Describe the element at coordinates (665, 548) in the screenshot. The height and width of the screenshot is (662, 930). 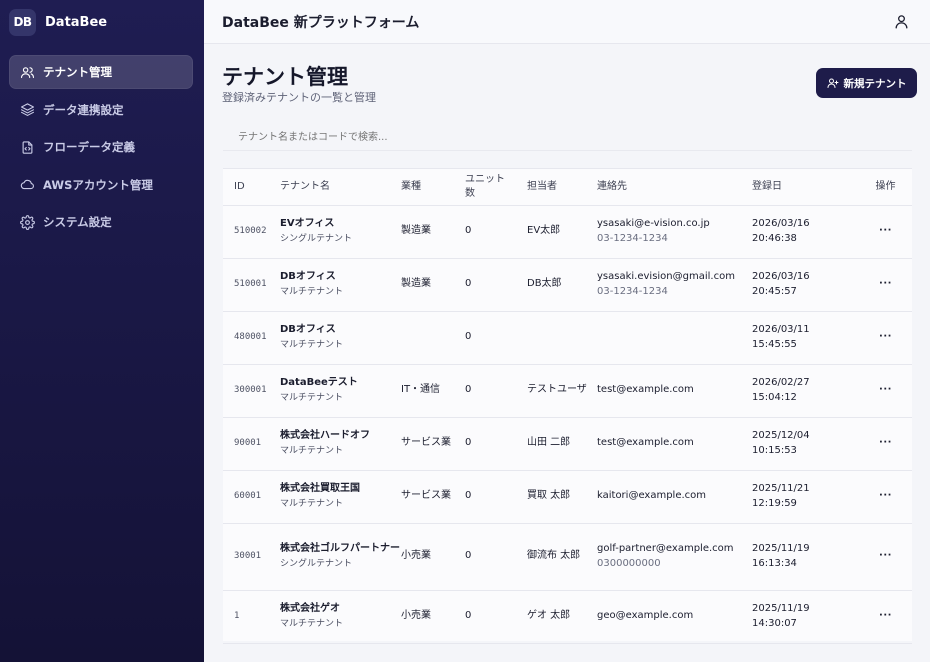
I see `contact-email: golf-partner@example.com` at that location.